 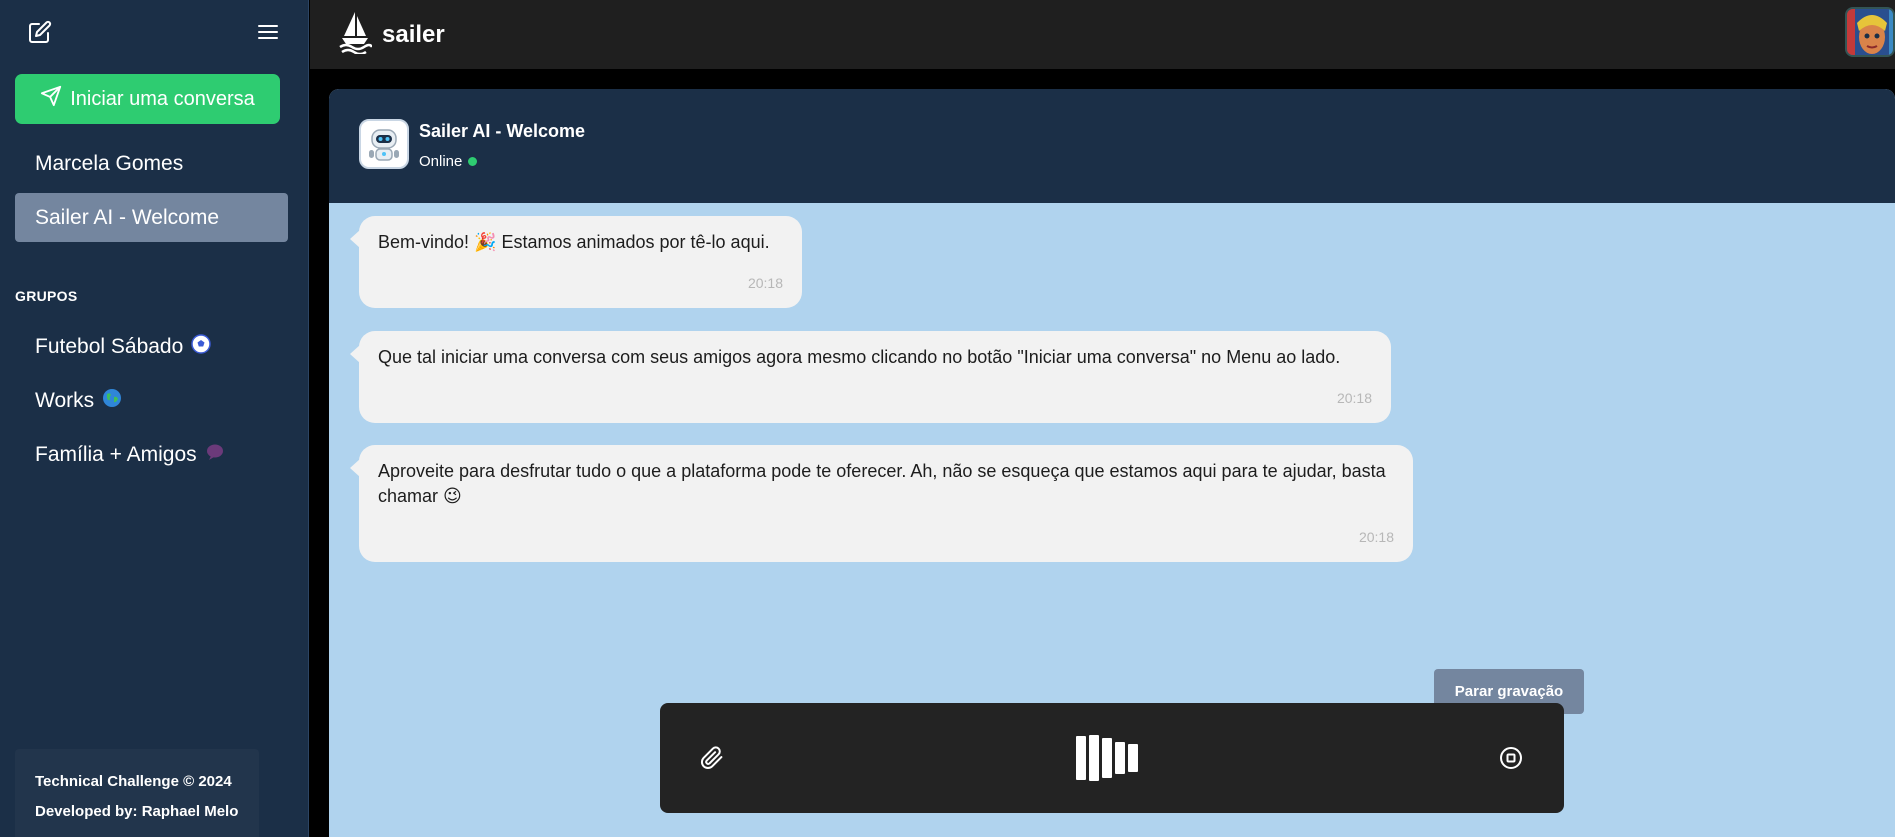 What do you see at coordinates (109, 163) in the screenshot?
I see `contact-label: Marcela Gomes` at bounding box center [109, 163].